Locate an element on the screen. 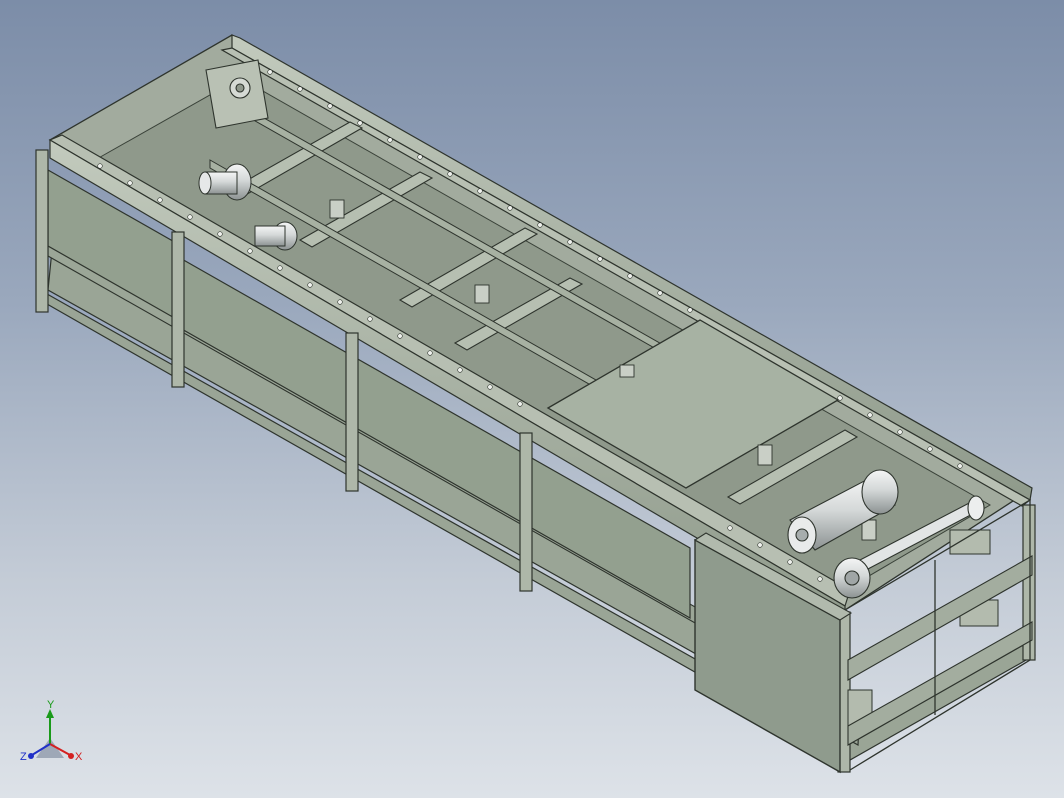 This screenshot has width=1064, height=798. drive-housing-back is located at coordinates (237, 94).